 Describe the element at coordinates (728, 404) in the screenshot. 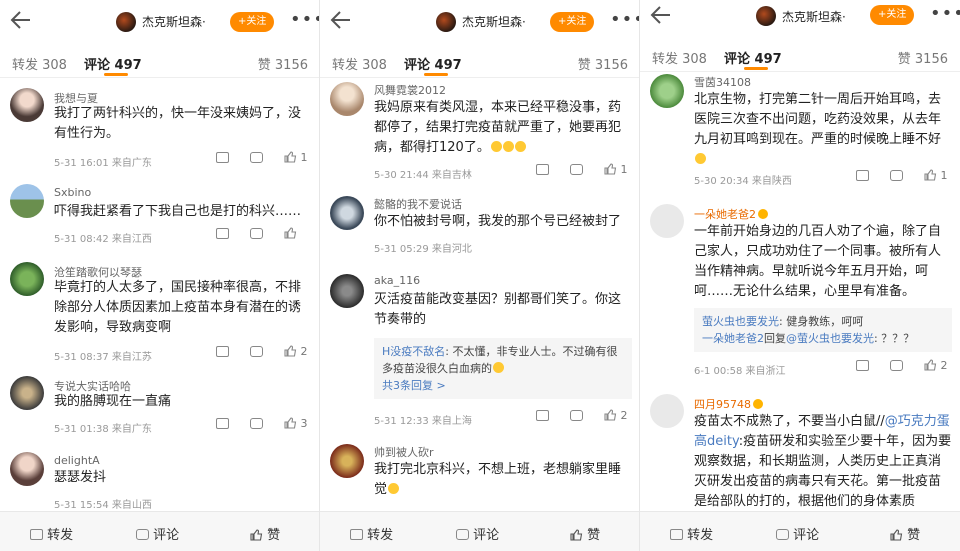

I see `comment-username: 四月95748` at that location.